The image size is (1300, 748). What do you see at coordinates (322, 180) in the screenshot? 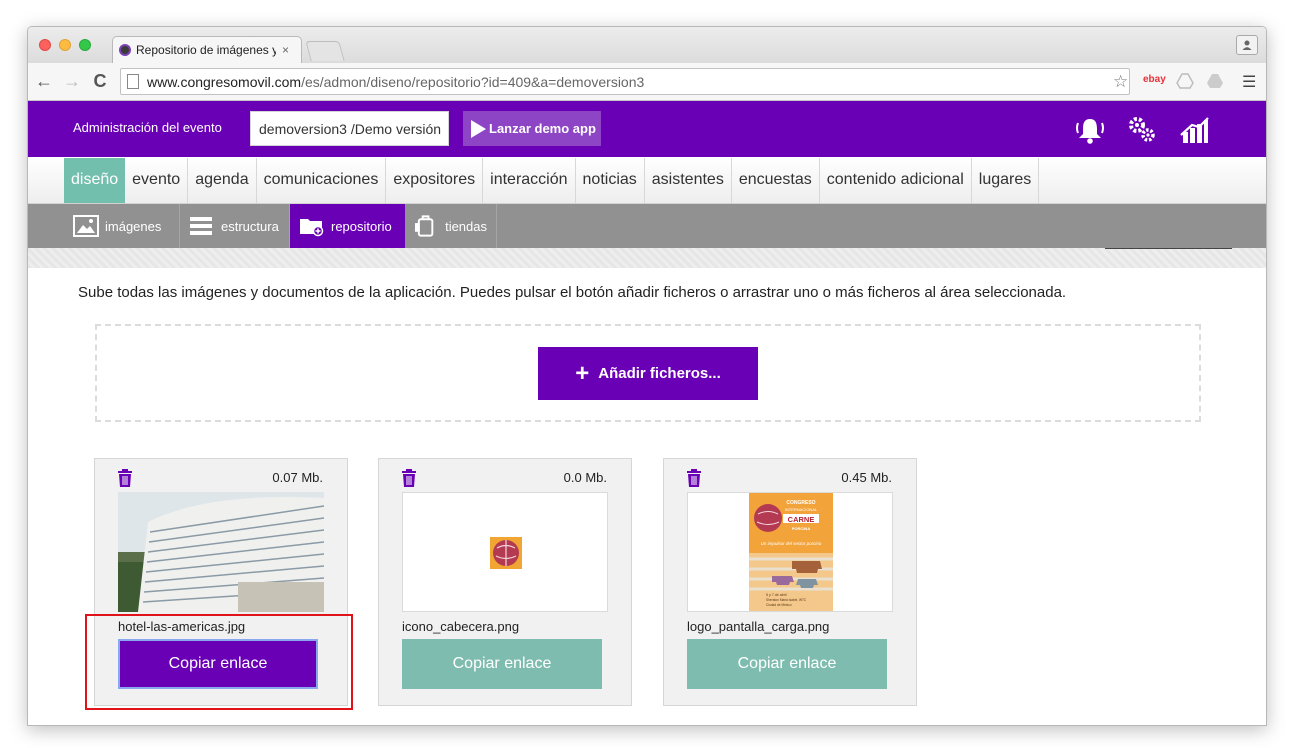
I see `nav-item-comunicaciones: comunicaciones` at bounding box center [322, 180].